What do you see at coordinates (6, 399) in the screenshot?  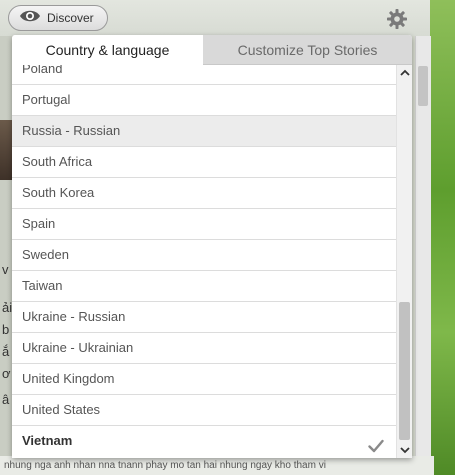 I see `background-text-fragment: â` at bounding box center [6, 399].